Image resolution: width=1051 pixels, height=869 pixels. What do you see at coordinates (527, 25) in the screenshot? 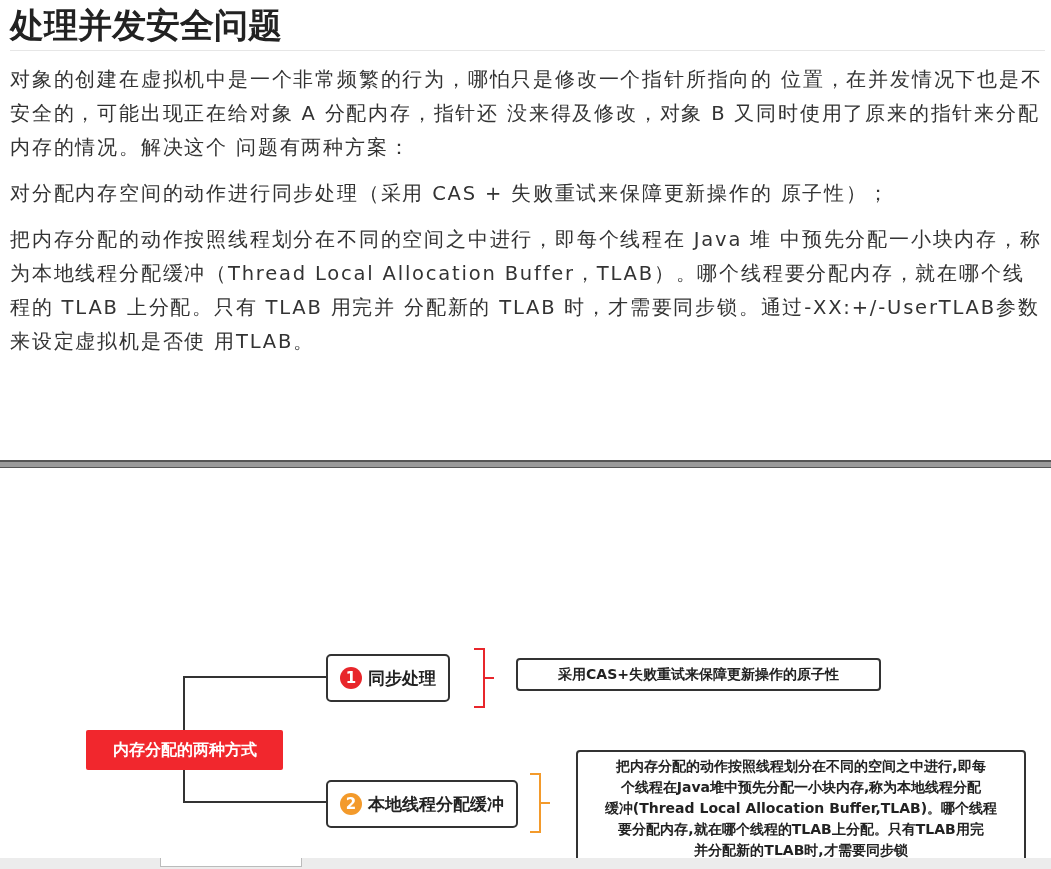
I see `article-heading: 处理并发安全问题` at bounding box center [527, 25].